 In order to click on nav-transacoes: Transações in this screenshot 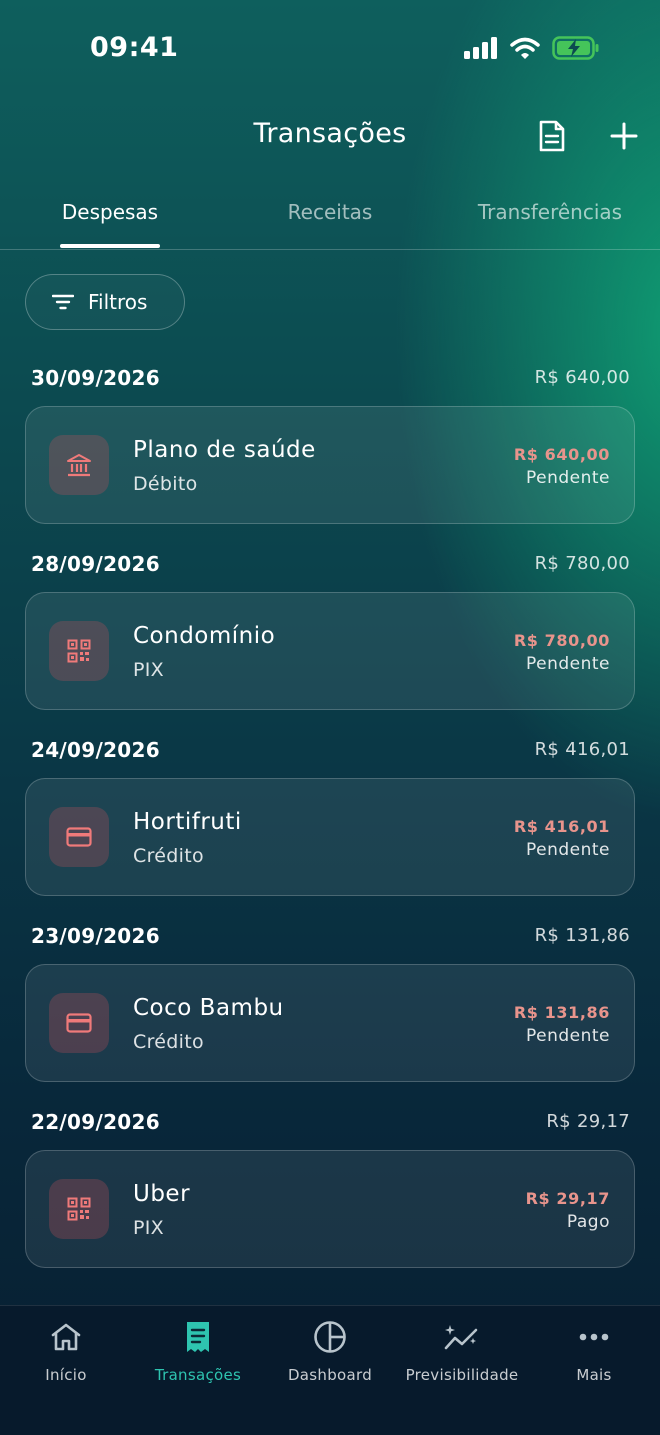, I will do `click(198, 1350)`.